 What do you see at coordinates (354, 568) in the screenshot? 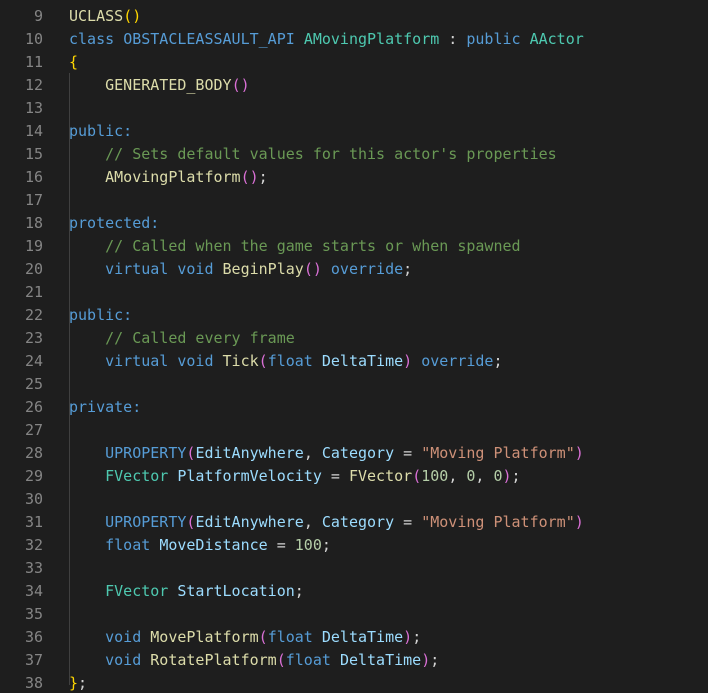
I see `code-line: 33` at bounding box center [354, 568].